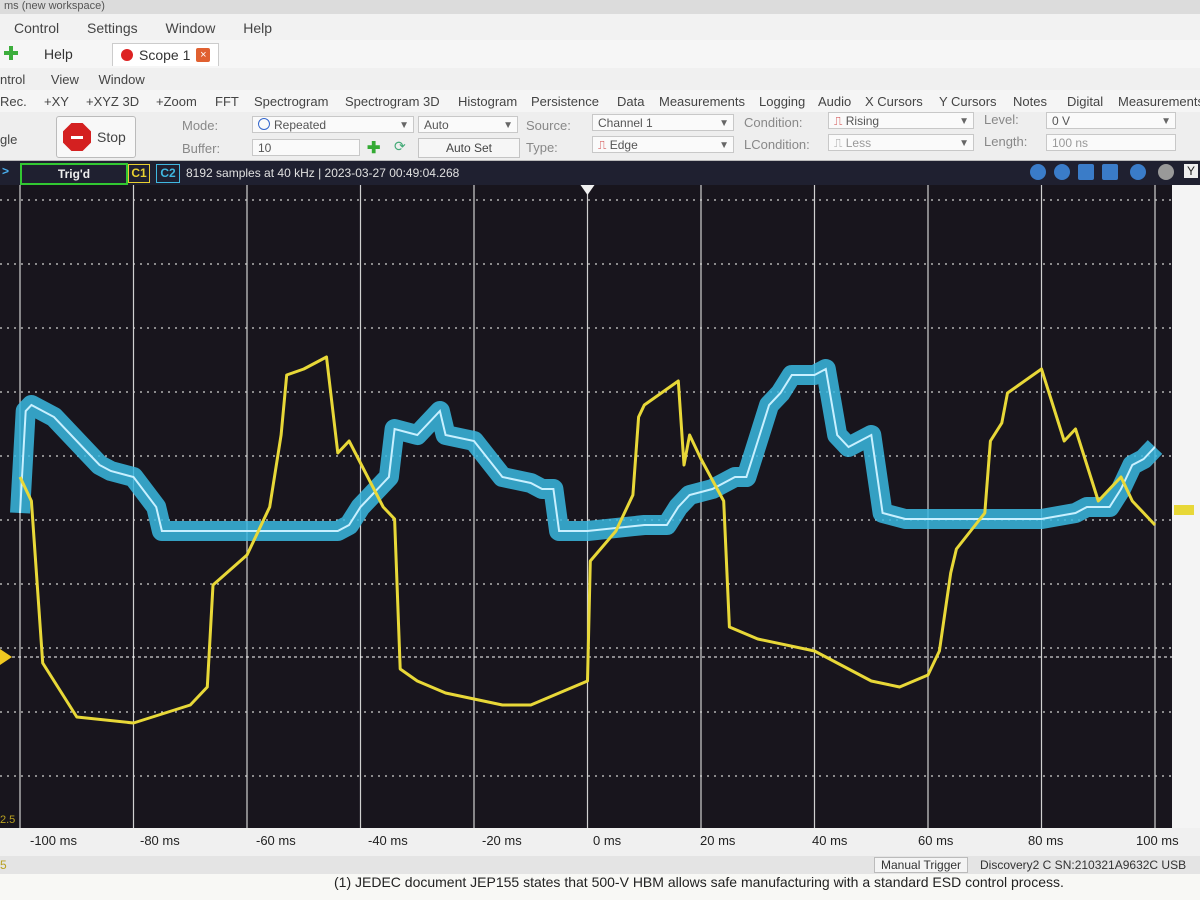 This screenshot has width=1200, height=900. I want to click on mode-label: Mode:, so click(200, 125).